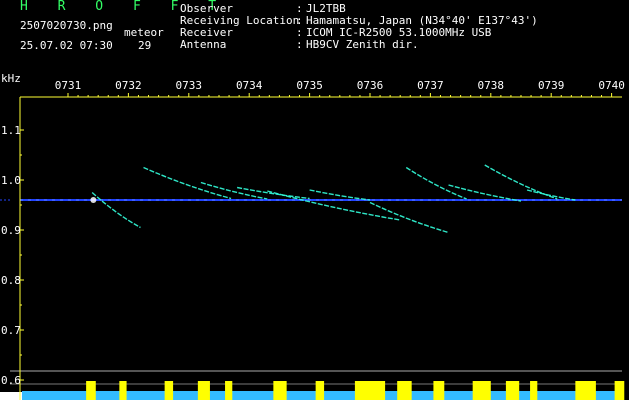  What do you see at coordinates (299, 44) in the screenshot?
I see `antenna-colon: :` at bounding box center [299, 44].